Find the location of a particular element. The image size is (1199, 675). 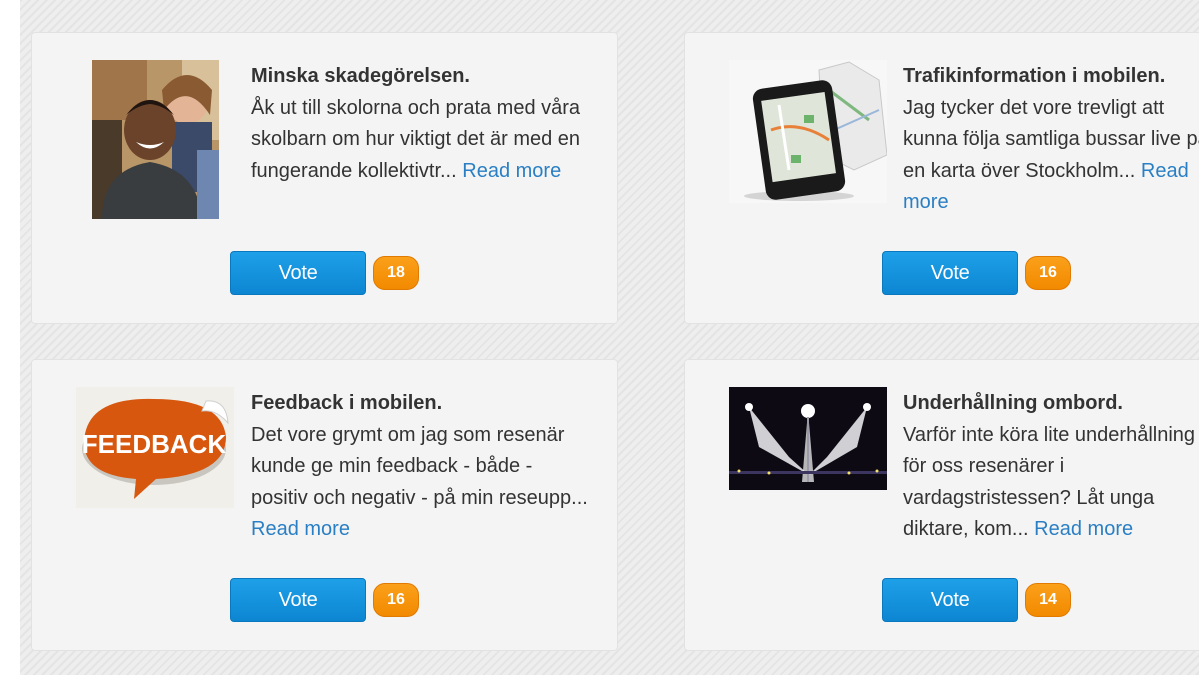

vote-count-badge: 18 is located at coordinates (396, 273).